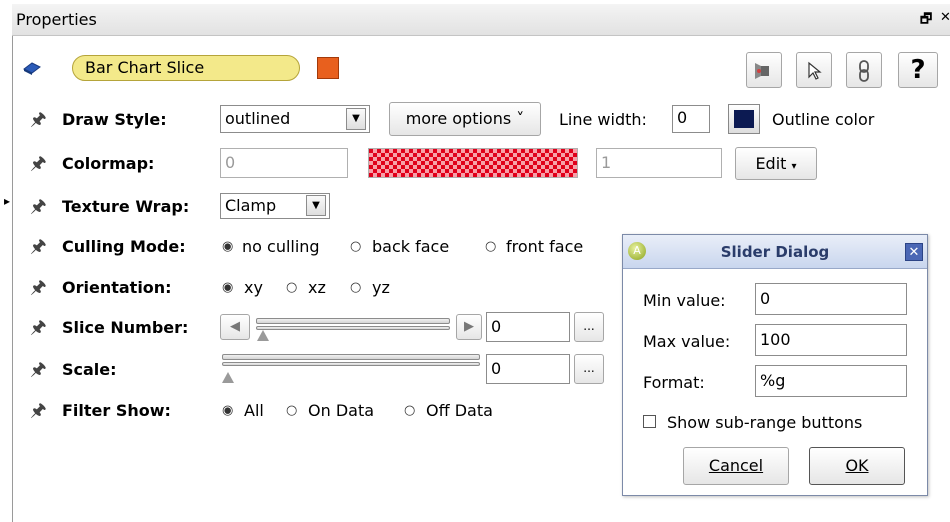  I want to click on scale-slider-thumb, so click(228, 377).